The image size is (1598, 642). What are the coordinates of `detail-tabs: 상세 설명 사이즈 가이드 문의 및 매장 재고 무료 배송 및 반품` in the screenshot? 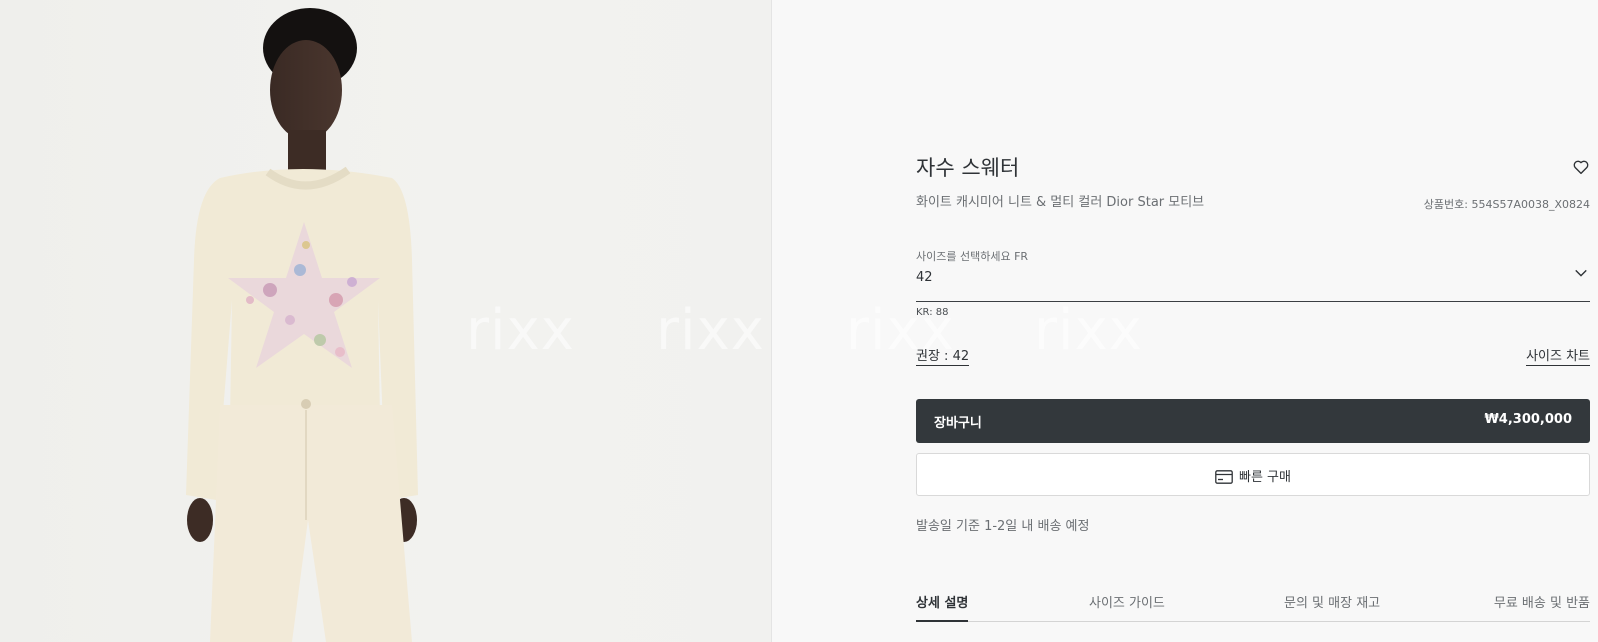 It's located at (1253, 607).